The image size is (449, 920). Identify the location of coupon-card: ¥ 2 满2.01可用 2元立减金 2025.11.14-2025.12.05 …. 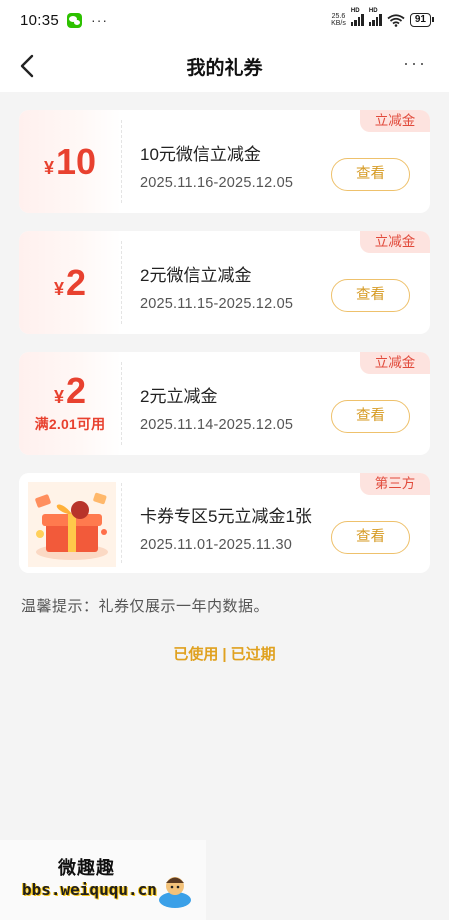
(224, 403).